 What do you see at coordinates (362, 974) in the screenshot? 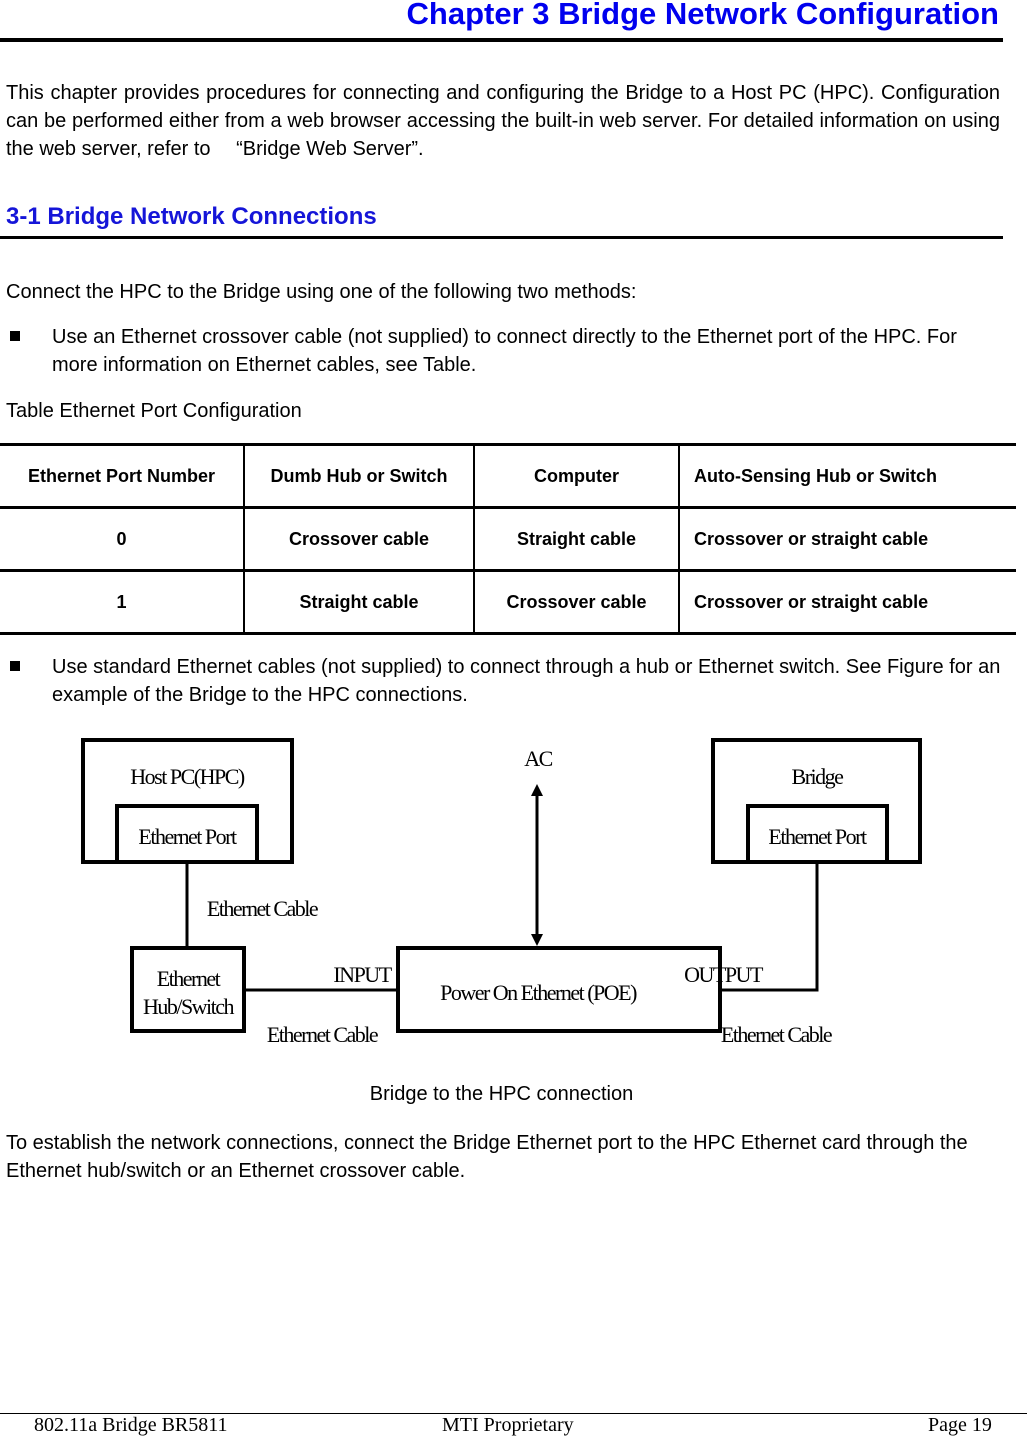
I see `input-label: INPUT` at bounding box center [362, 974].